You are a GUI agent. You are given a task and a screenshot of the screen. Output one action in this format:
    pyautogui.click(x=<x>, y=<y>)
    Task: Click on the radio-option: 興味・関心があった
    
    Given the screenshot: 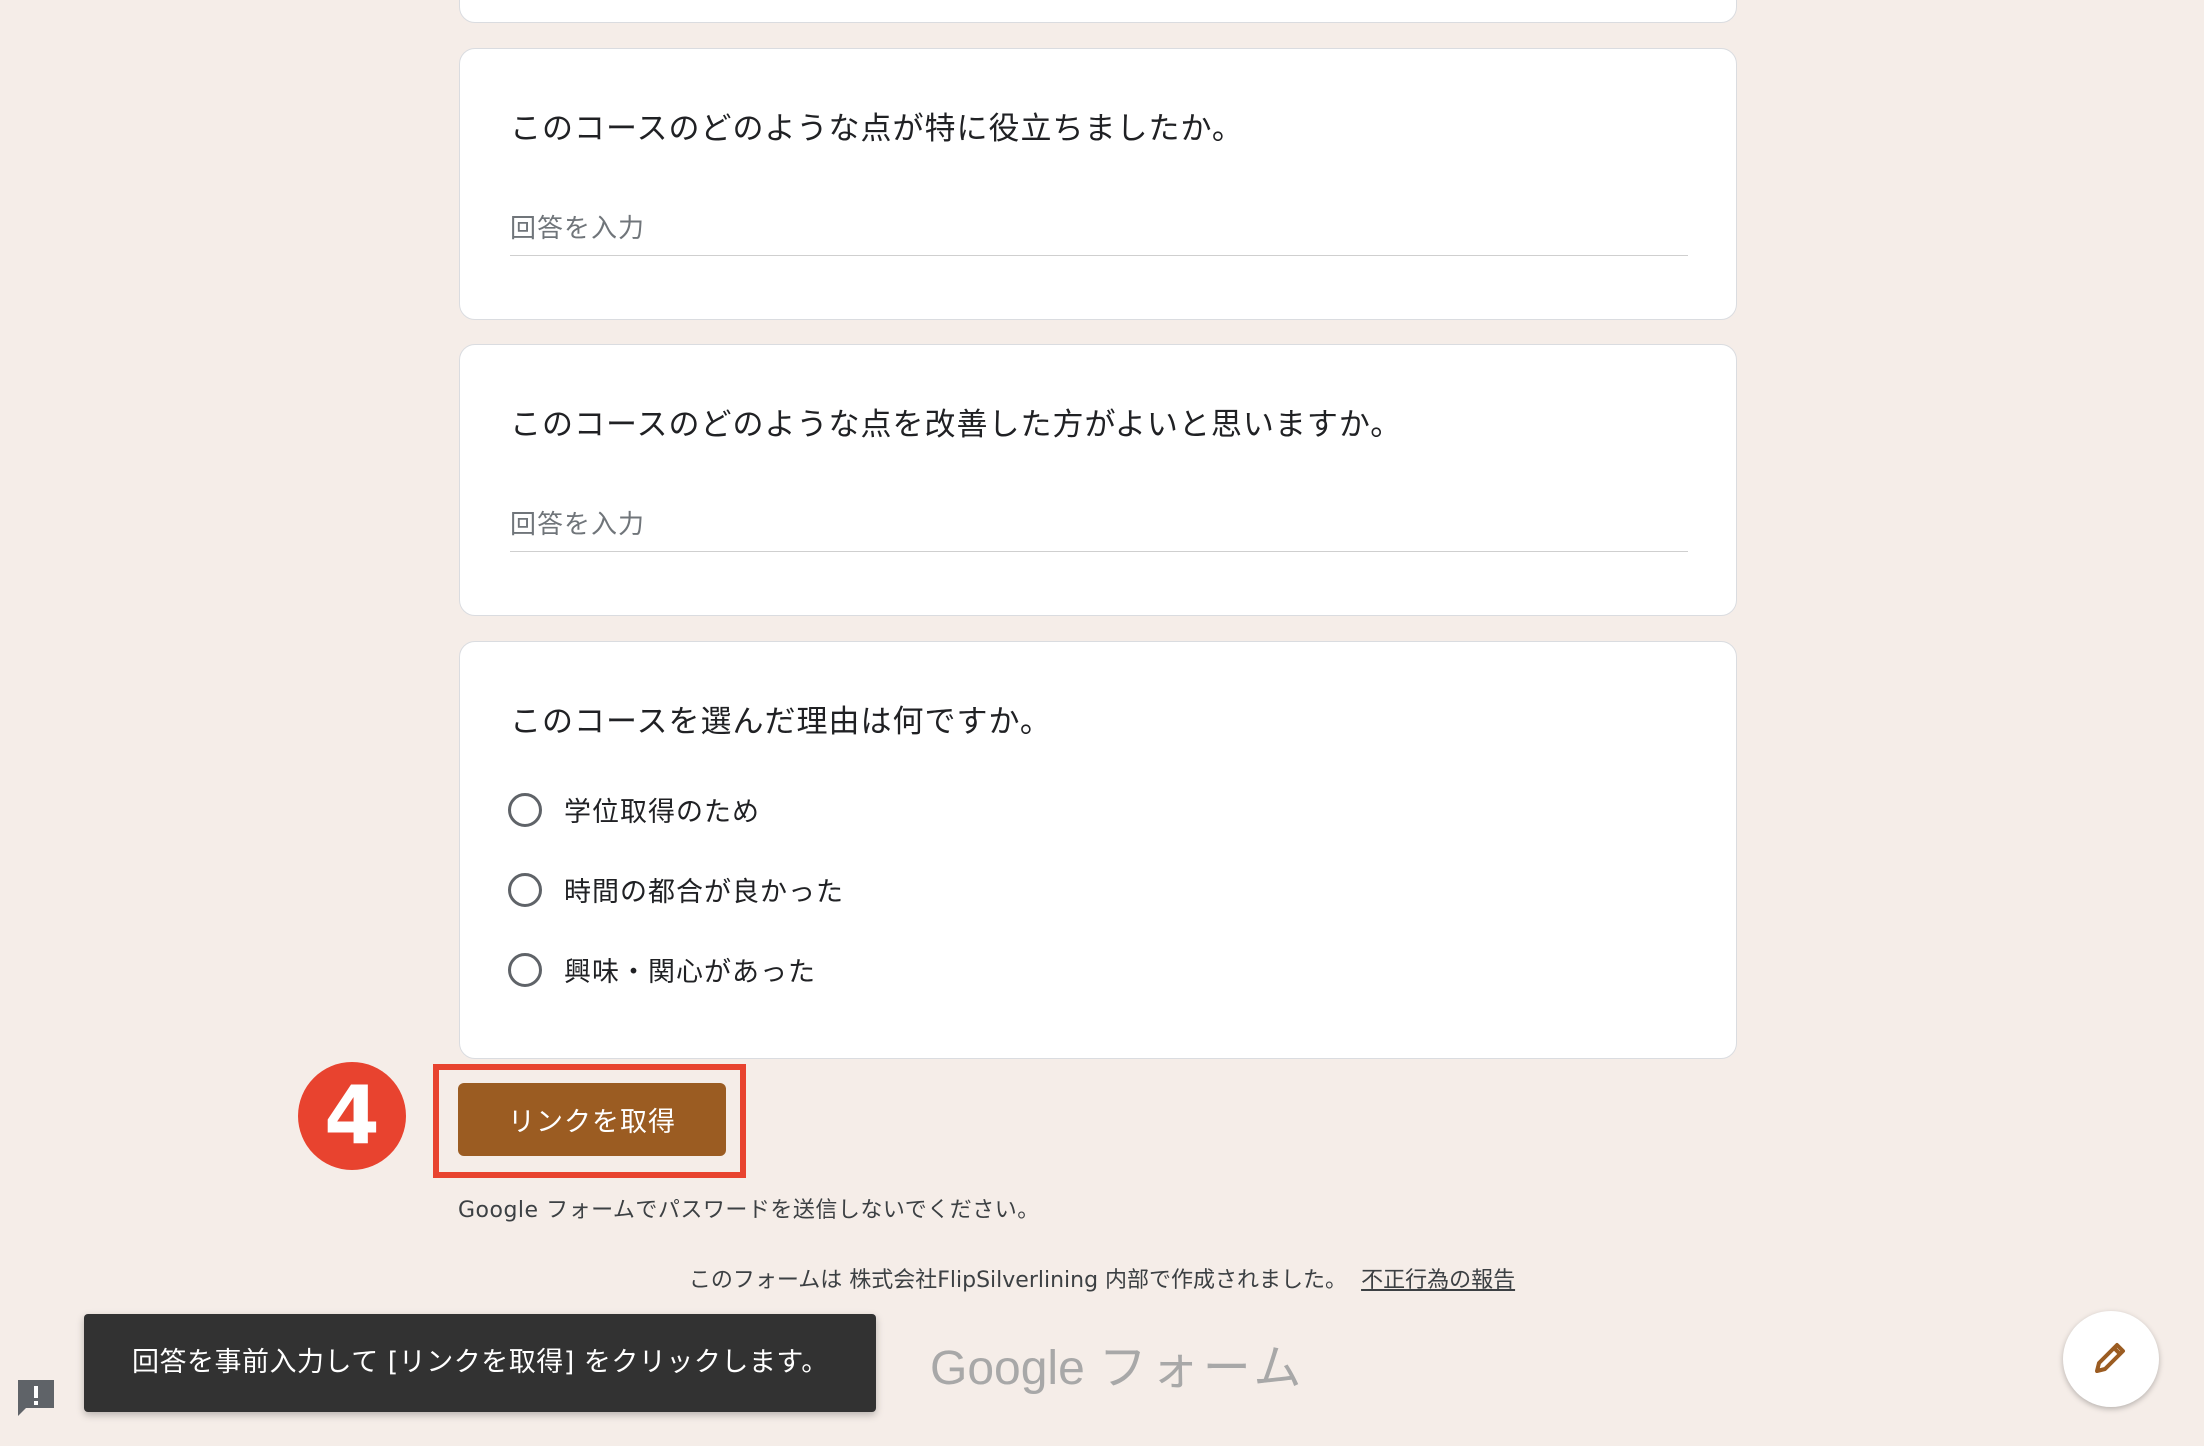 What is the action you would take?
    pyautogui.click(x=662, y=969)
    